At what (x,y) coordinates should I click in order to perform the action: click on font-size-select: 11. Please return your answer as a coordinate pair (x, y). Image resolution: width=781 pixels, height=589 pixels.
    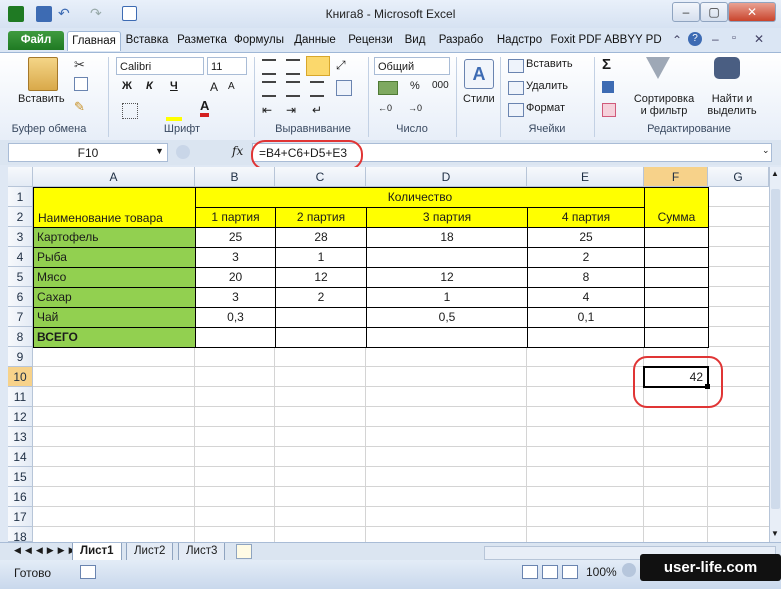
    Looking at the image, I should click on (227, 66).